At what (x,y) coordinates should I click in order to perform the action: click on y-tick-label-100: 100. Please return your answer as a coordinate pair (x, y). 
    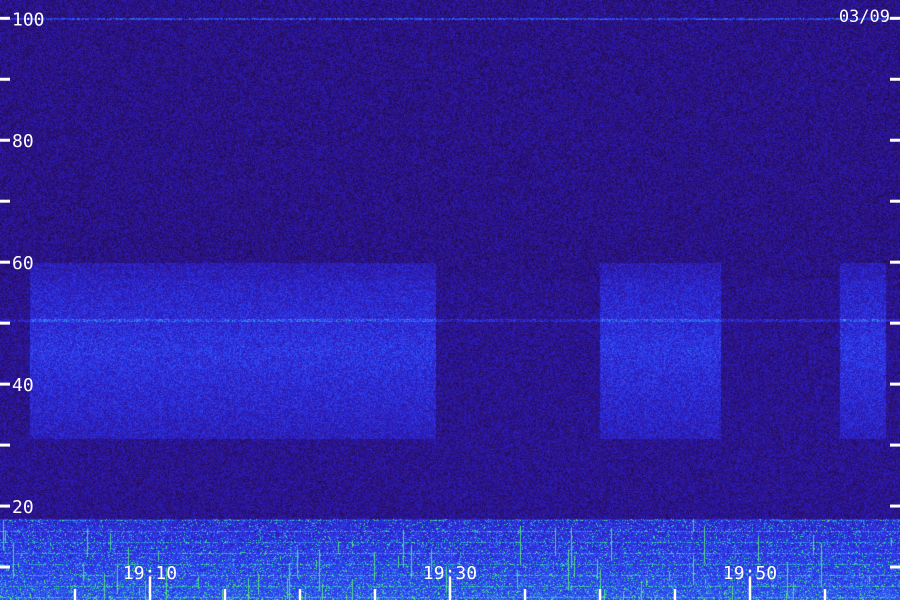
    Looking at the image, I should click on (28, 19).